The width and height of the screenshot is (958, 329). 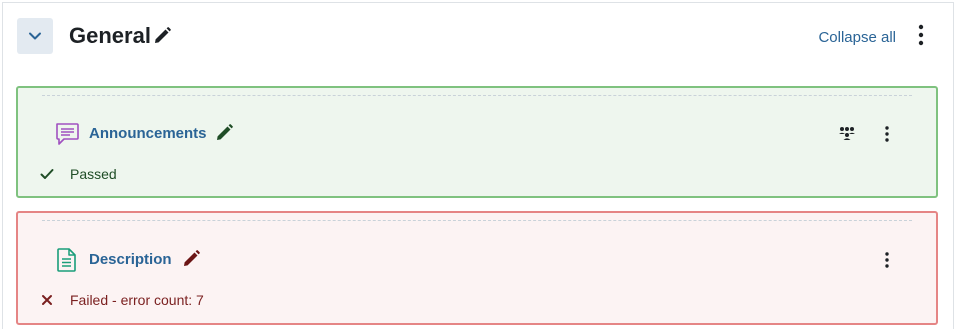 What do you see at coordinates (921, 35) in the screenshot?
I see `section-actions-kebab-icon` at bounding box center [921, 35].